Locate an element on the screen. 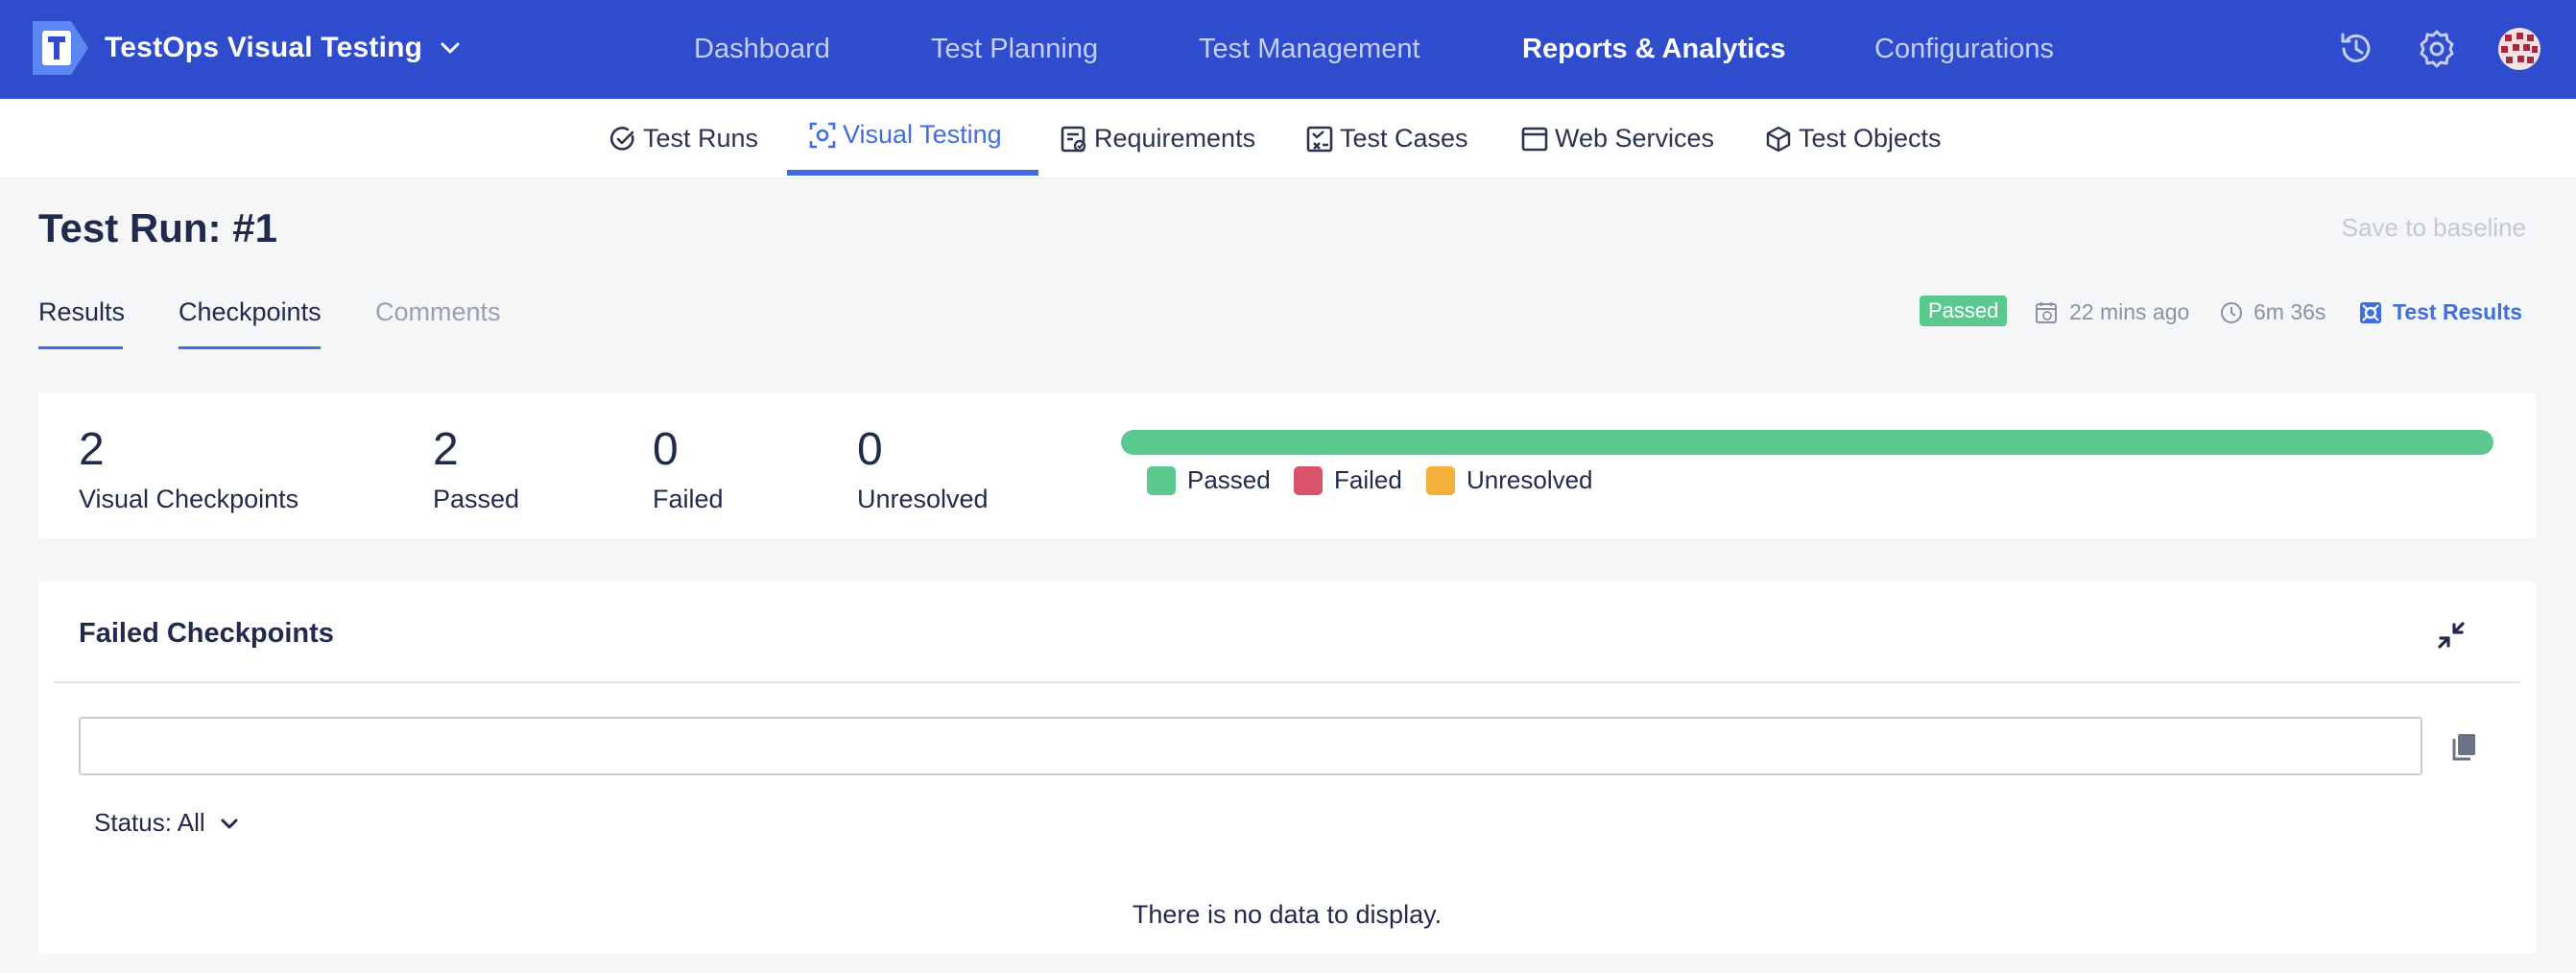  subnav-requirements: Requirements is located at coordinates (1157, 138).